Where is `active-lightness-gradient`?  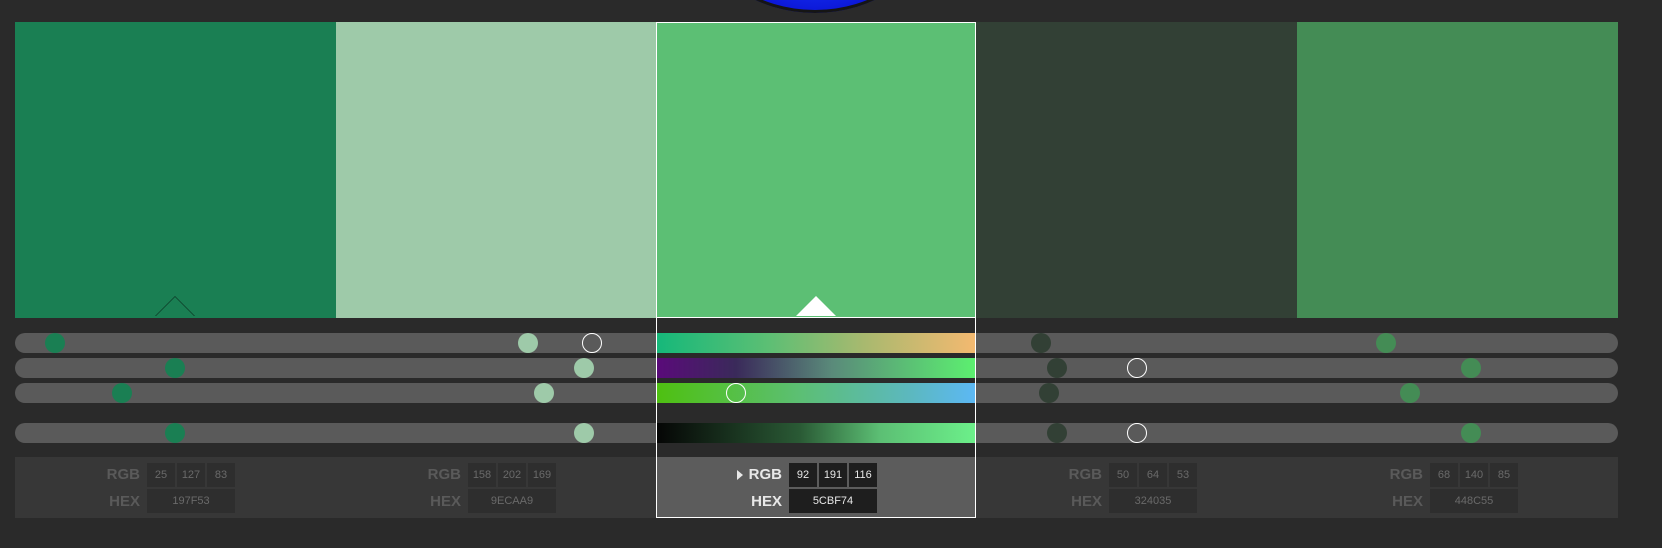 active-lightness-gradient is located at coordinates (816, 393).